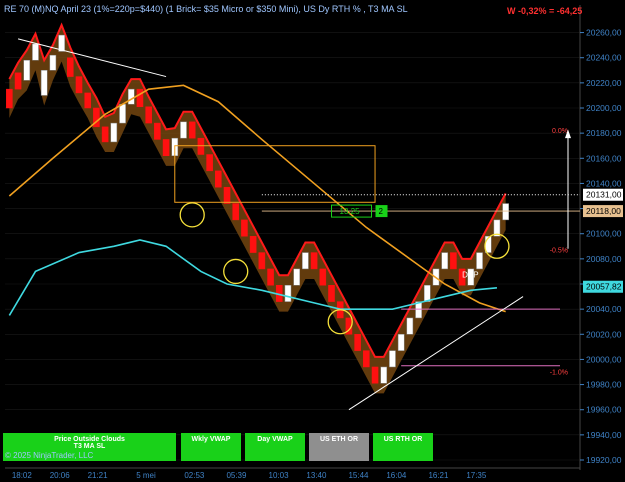 The image size is (625, 482). Describe the element at coordinates (89, 439) in the screenshot. I see `price-outside-clouds-label: Price Outside Clouds` at that location.